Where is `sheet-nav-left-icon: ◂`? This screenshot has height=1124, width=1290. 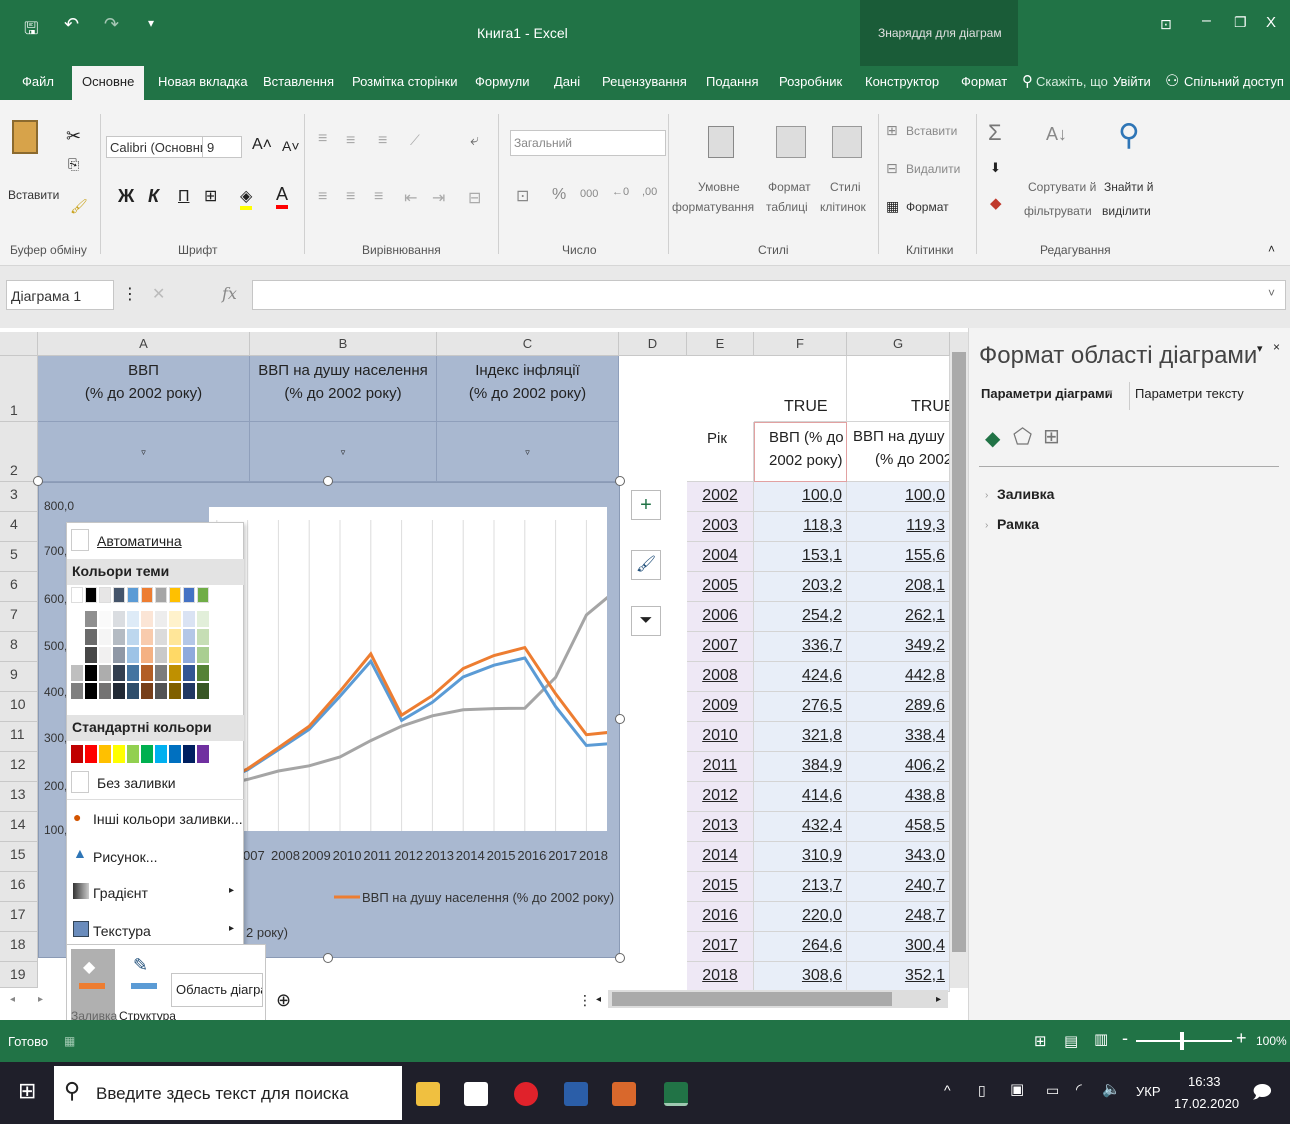 sheet-nav-left-icon: ◂ is located at coordinates (12, 999).